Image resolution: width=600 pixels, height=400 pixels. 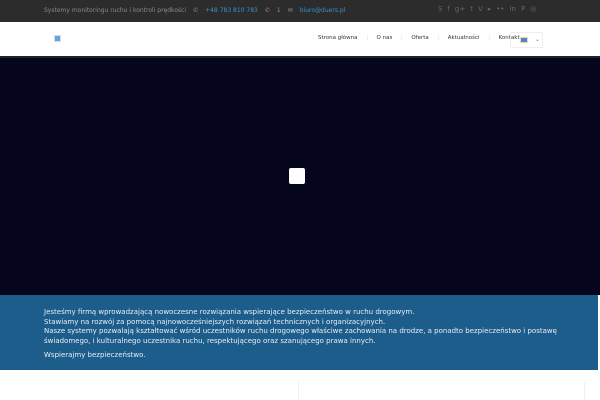 What do you see at coordinates (500, 9) in the screenshot?
I see `flickr-icon: ••` at bounding box center [500, 9].